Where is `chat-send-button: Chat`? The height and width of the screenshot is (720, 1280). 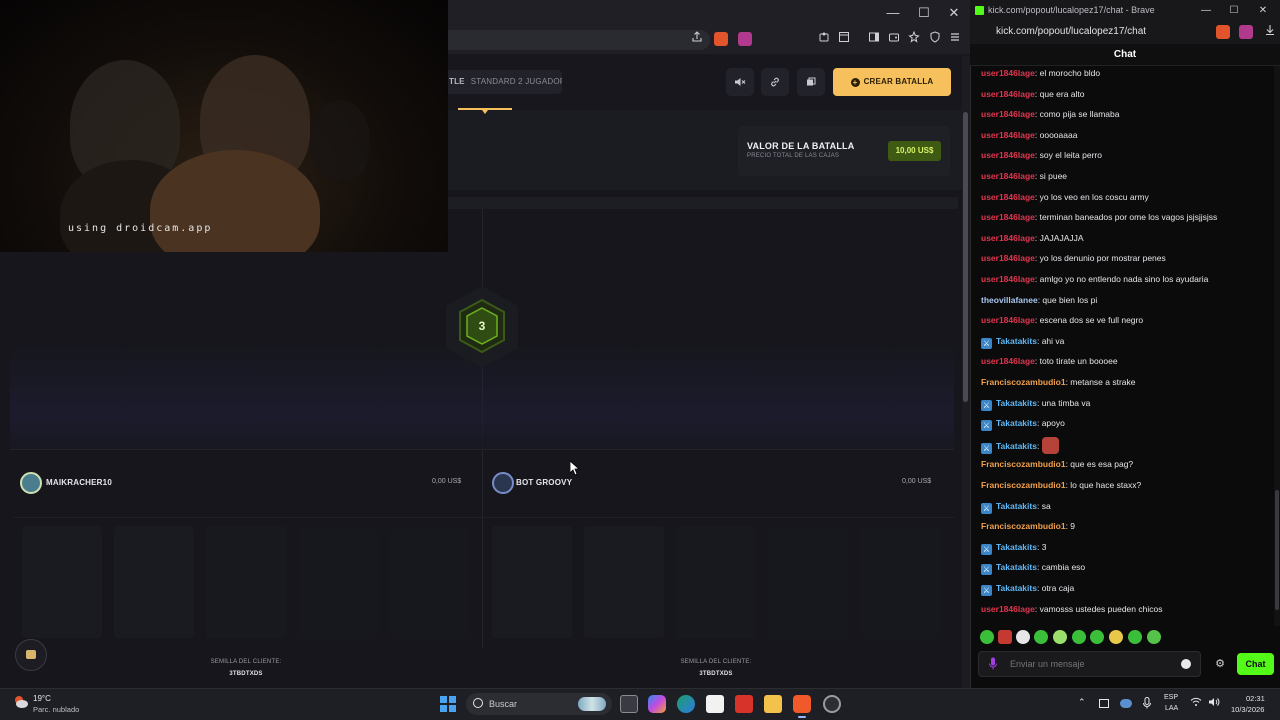 chat-send-button: Chat is located at coordinates (1255, 664).